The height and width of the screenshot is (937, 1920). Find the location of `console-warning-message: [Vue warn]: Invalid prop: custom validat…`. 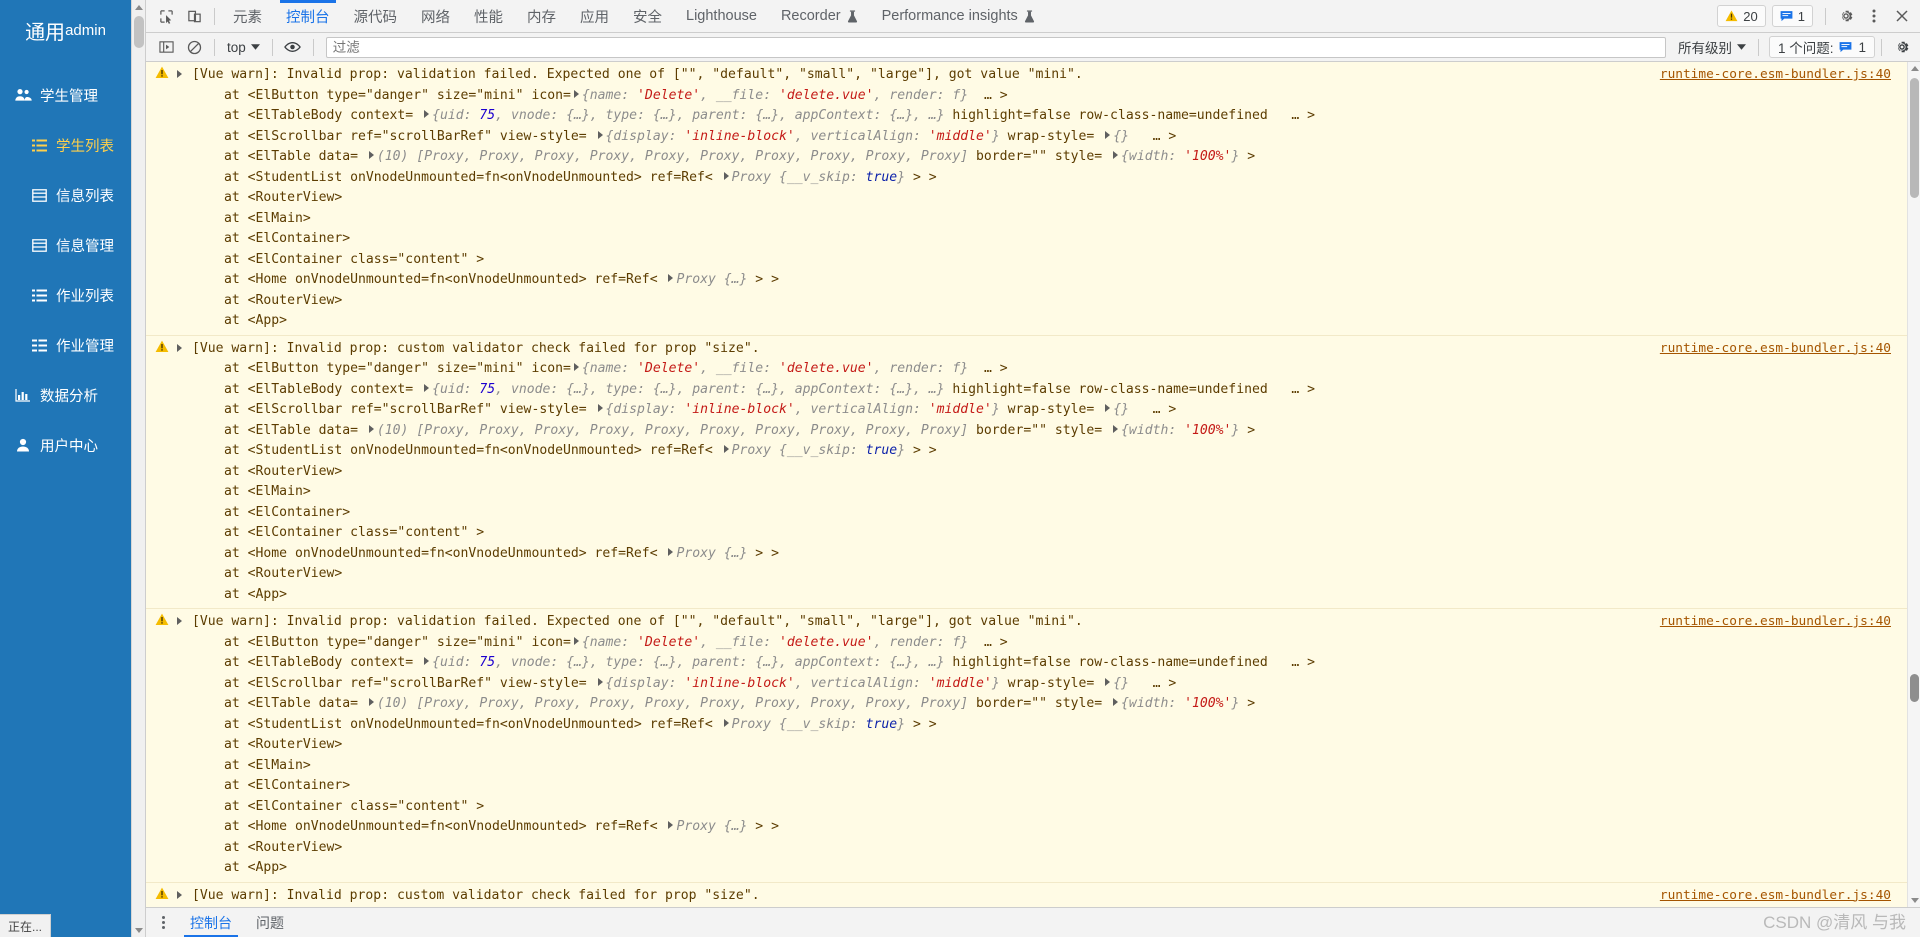

console-warning-message: [Vue warn]: Invalid prop: custom validat… is located at coordinates (1026, 895).